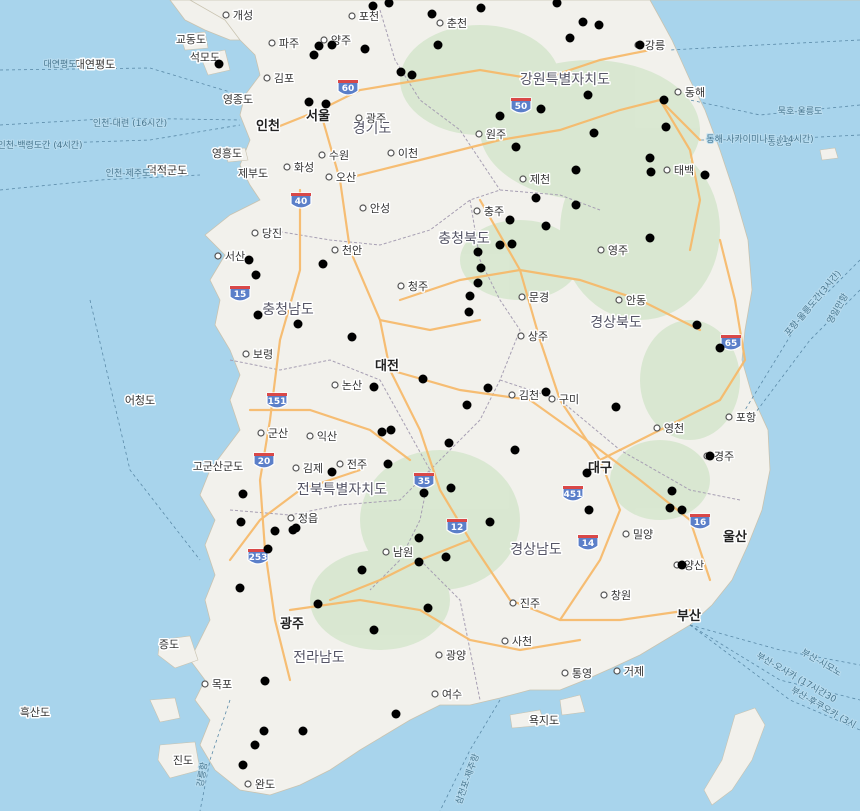  I want to click on city-label: 어청도, so click(140, 400).